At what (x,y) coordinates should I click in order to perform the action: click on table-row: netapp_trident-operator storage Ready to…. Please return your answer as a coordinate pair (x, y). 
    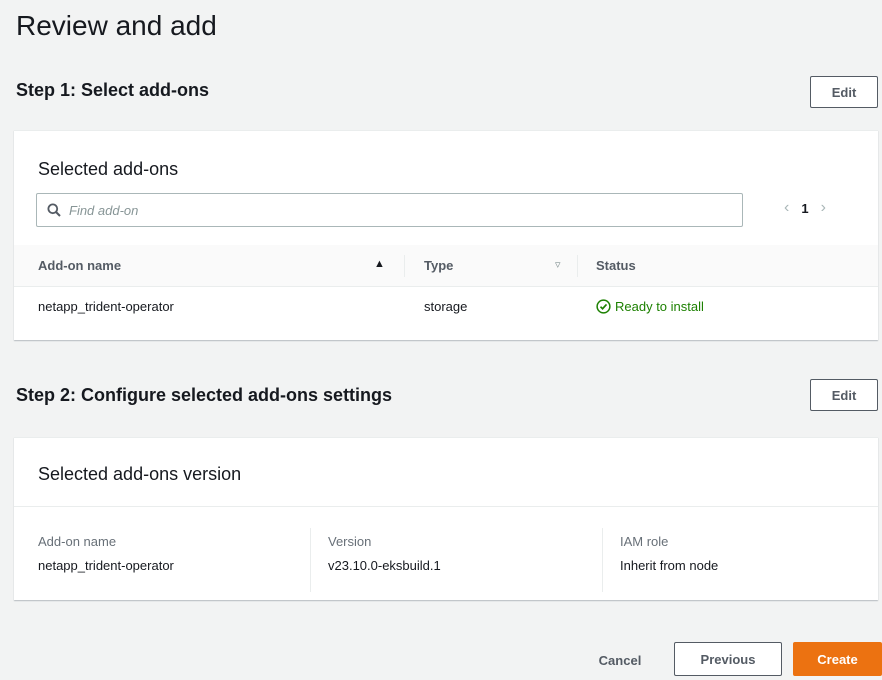
    Looking at the image, I should click on (446, 307).